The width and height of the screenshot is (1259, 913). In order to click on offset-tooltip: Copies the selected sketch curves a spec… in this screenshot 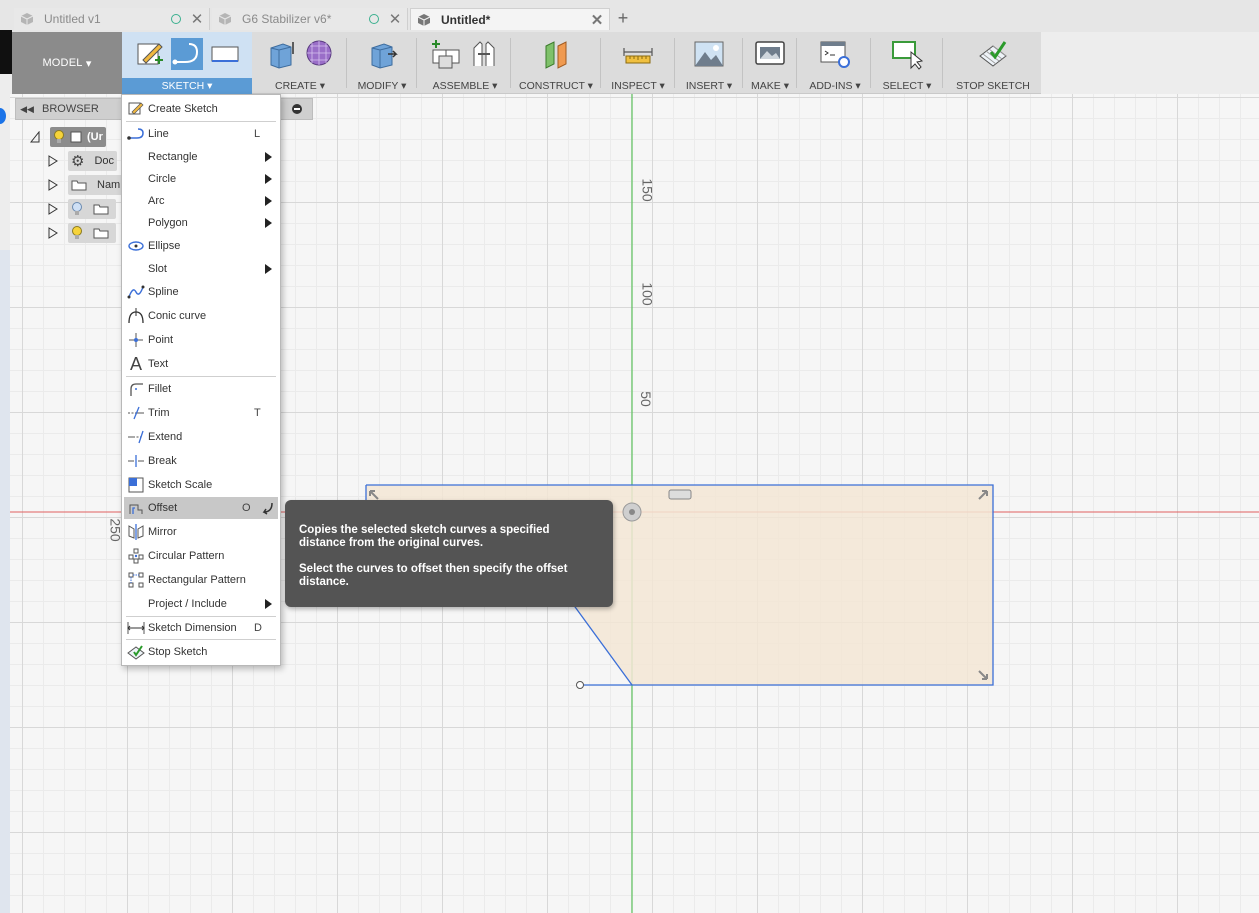, I will do `click(449, 553)`.